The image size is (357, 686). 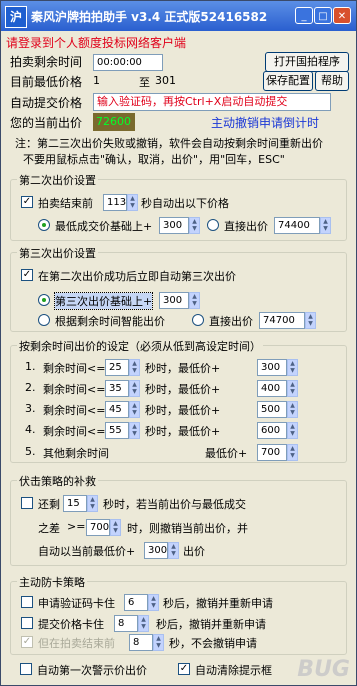 What do you see at coordinates (185, 203) in the screenshot?
I see `second-bid-check-suffix: 秒自动出以下价格` at bounding box center [185, 203].